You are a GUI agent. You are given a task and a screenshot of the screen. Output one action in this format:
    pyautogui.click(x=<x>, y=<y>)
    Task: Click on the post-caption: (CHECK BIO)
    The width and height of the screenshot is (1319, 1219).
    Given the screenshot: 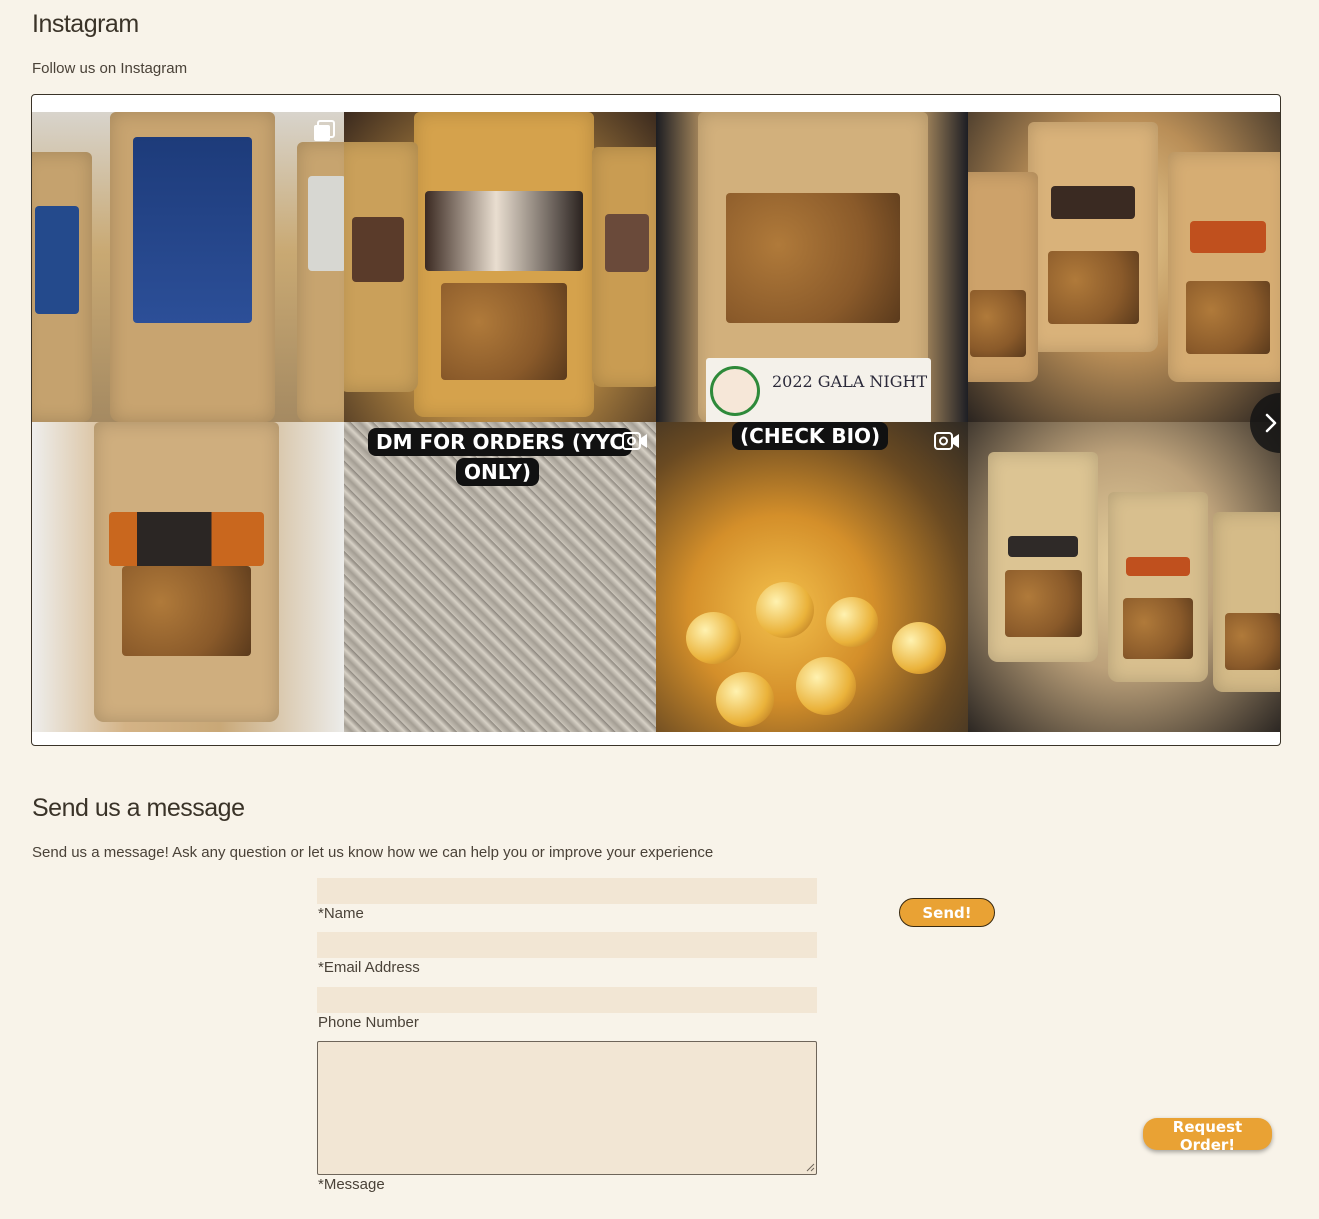 What is the action you would take?
    pyautogui.click(x=810, y=436)
    